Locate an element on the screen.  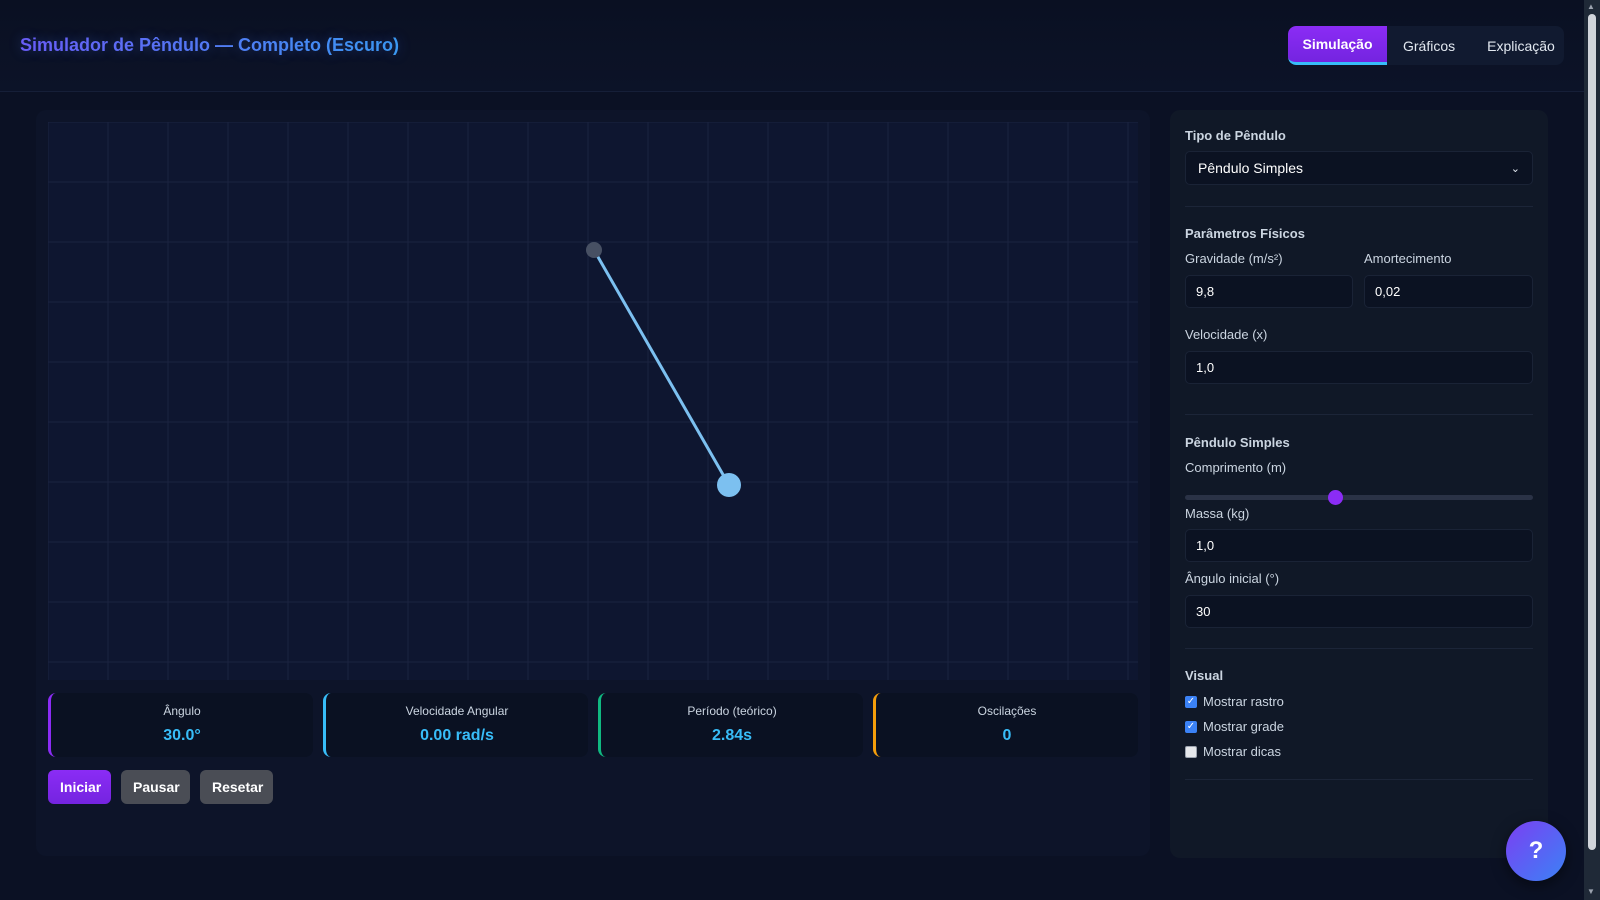
page-title: Simulador de Pêndulo — Completo (Escuro) is located at coordinates (210, 45).